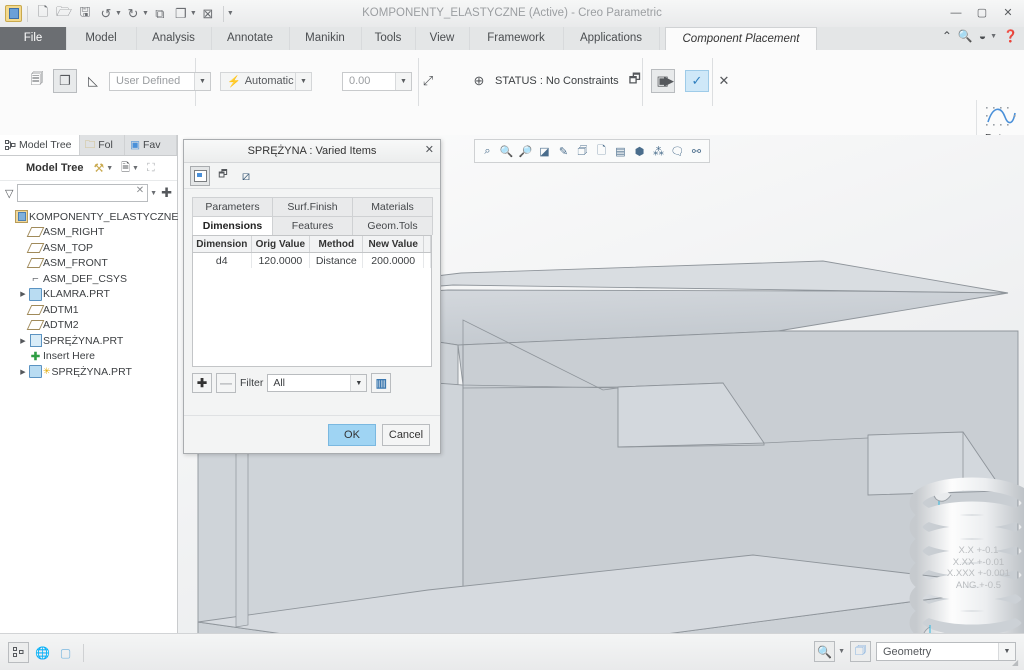 This screenshot has width=1024, height=670. What do you see at coordinates (325, 38) in the screenshot?
I see `tab-manikin: Manikin` at bounding box center [325, 38].